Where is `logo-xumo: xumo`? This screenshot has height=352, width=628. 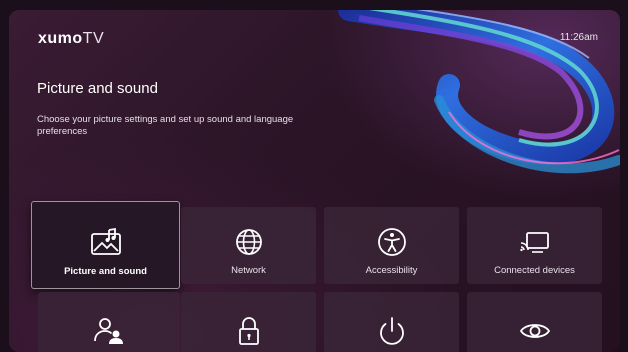
logo-xumo: xumo is located at coordinates (60, 38).